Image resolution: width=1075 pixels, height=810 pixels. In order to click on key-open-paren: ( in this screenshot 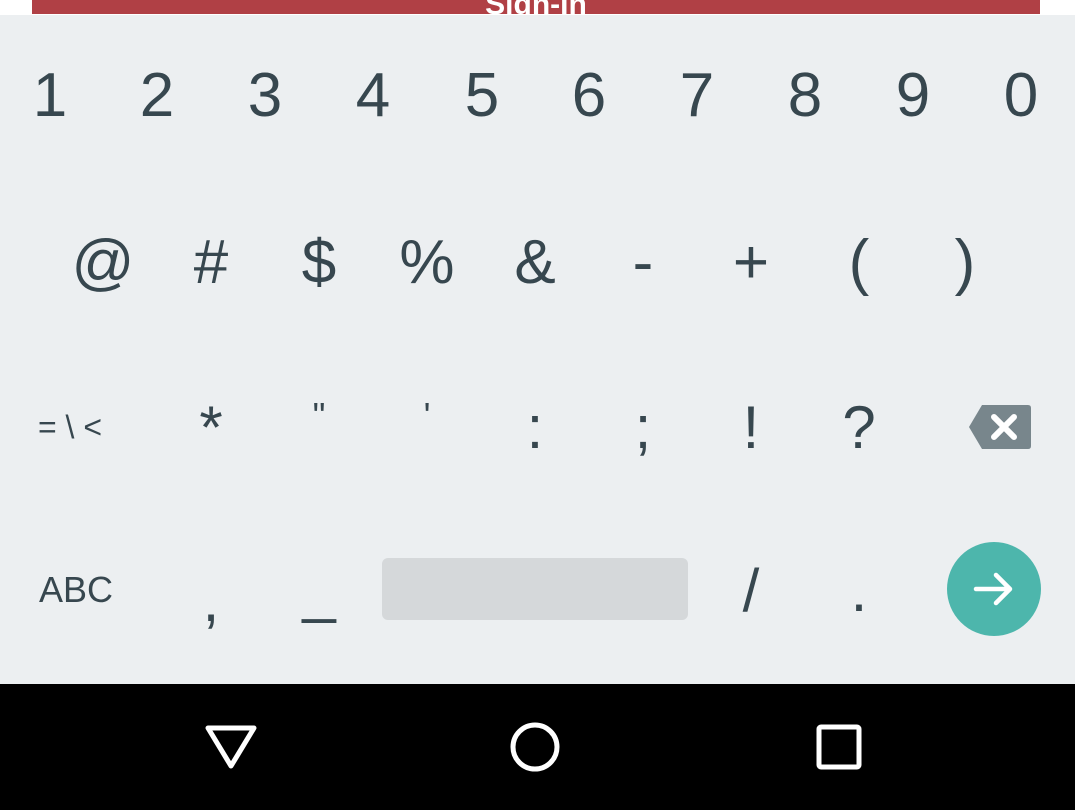, I will do `click(859, 262)`.